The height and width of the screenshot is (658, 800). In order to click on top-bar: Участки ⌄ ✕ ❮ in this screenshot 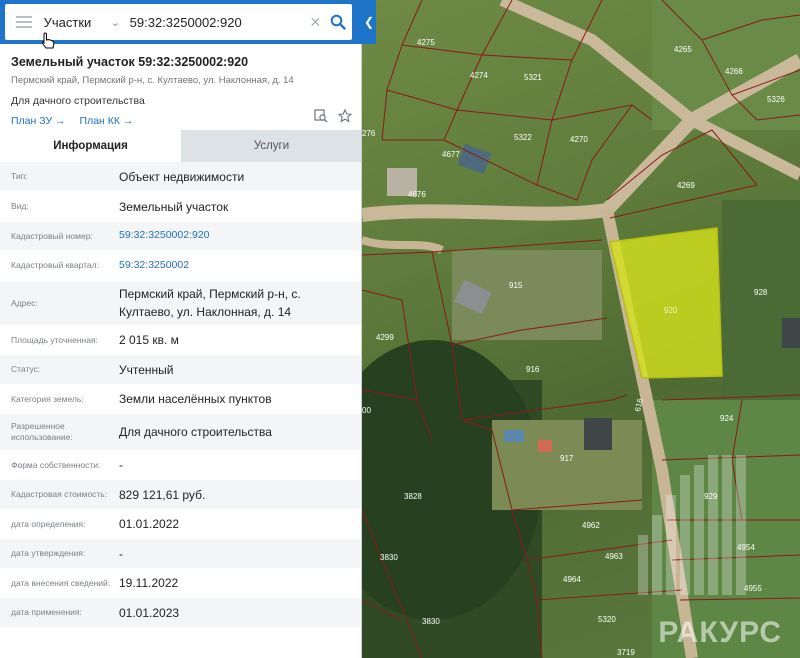, I will do `click(188, 22)`.